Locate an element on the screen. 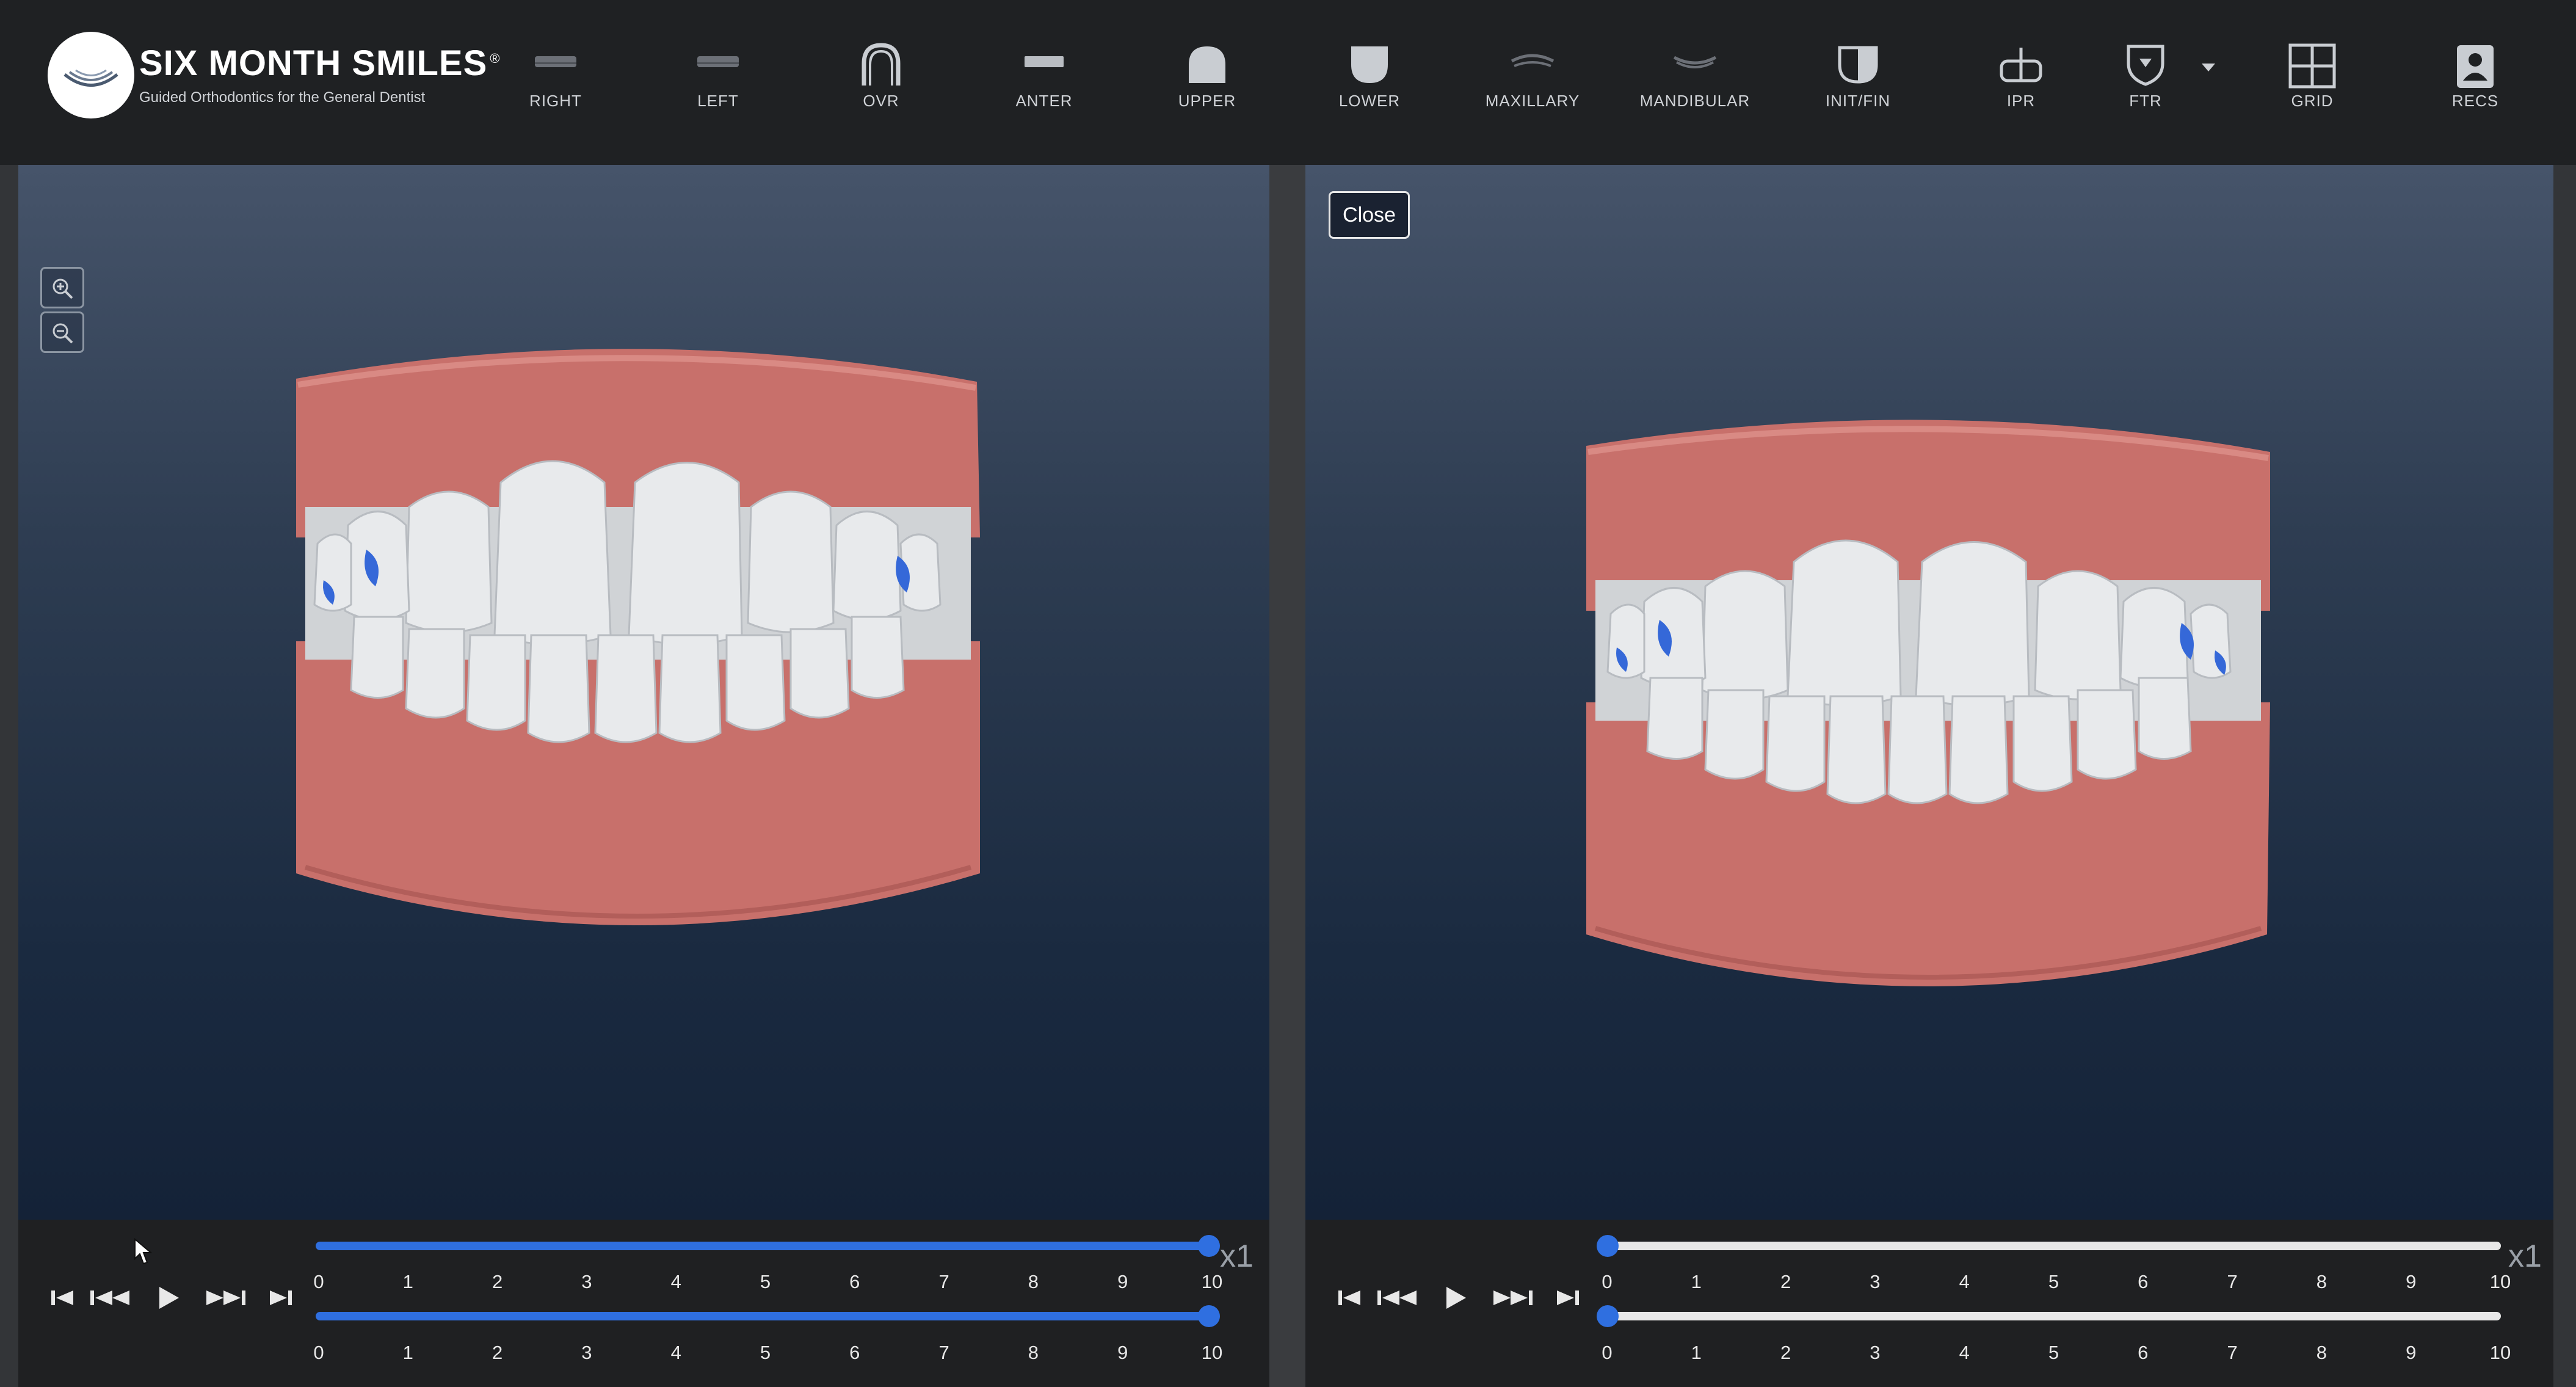 The height and width of the screenshot is (1387, 2576). init-fin-label: INIT/FIN is located at coordinates (1858, 101).